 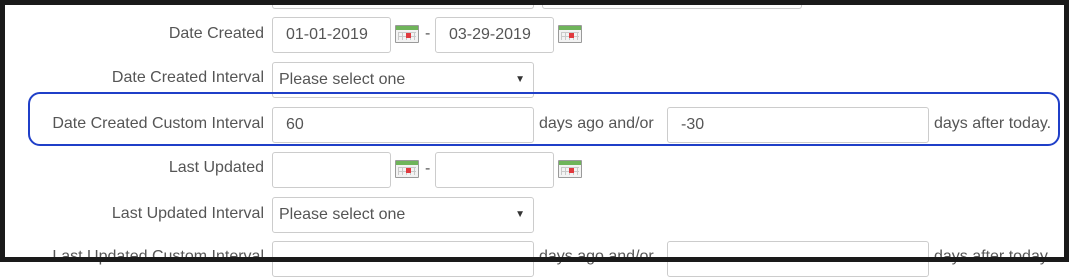 I want to click on last-updated-interval-select: Please select one ▼, so click(x=403, y=215).